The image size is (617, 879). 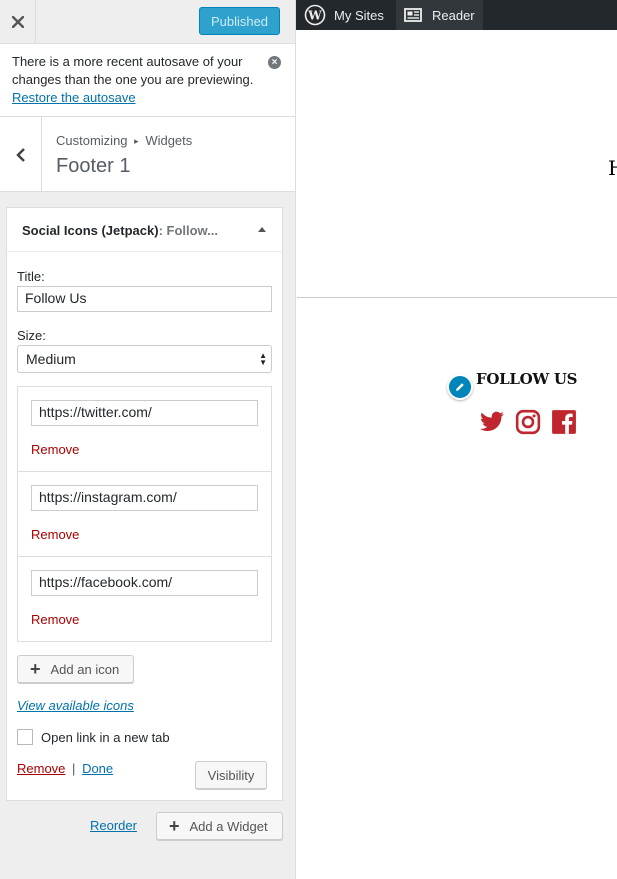 What do you see at coordinates (169, 140) in the screenshot?
I see `breadcrumb-leaf: Widgets` at bounding box center [169, 140].